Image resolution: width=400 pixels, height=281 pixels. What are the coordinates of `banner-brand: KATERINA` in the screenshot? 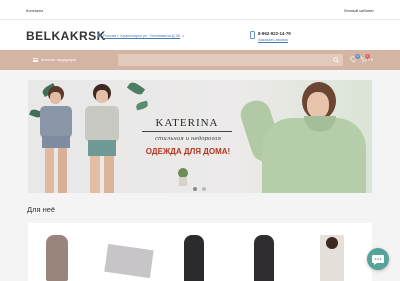 It's located at (187, 123).